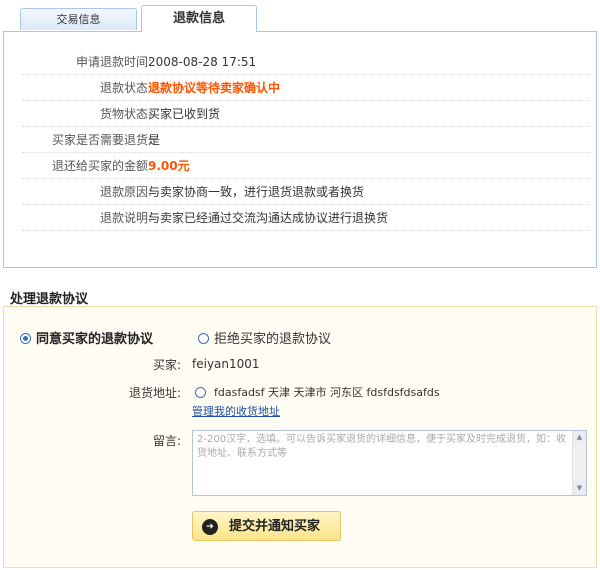 The height and width of the screenshot is (570, 600). I want to click on info-value: 2008-08-28 17:51, so click(202, 62).